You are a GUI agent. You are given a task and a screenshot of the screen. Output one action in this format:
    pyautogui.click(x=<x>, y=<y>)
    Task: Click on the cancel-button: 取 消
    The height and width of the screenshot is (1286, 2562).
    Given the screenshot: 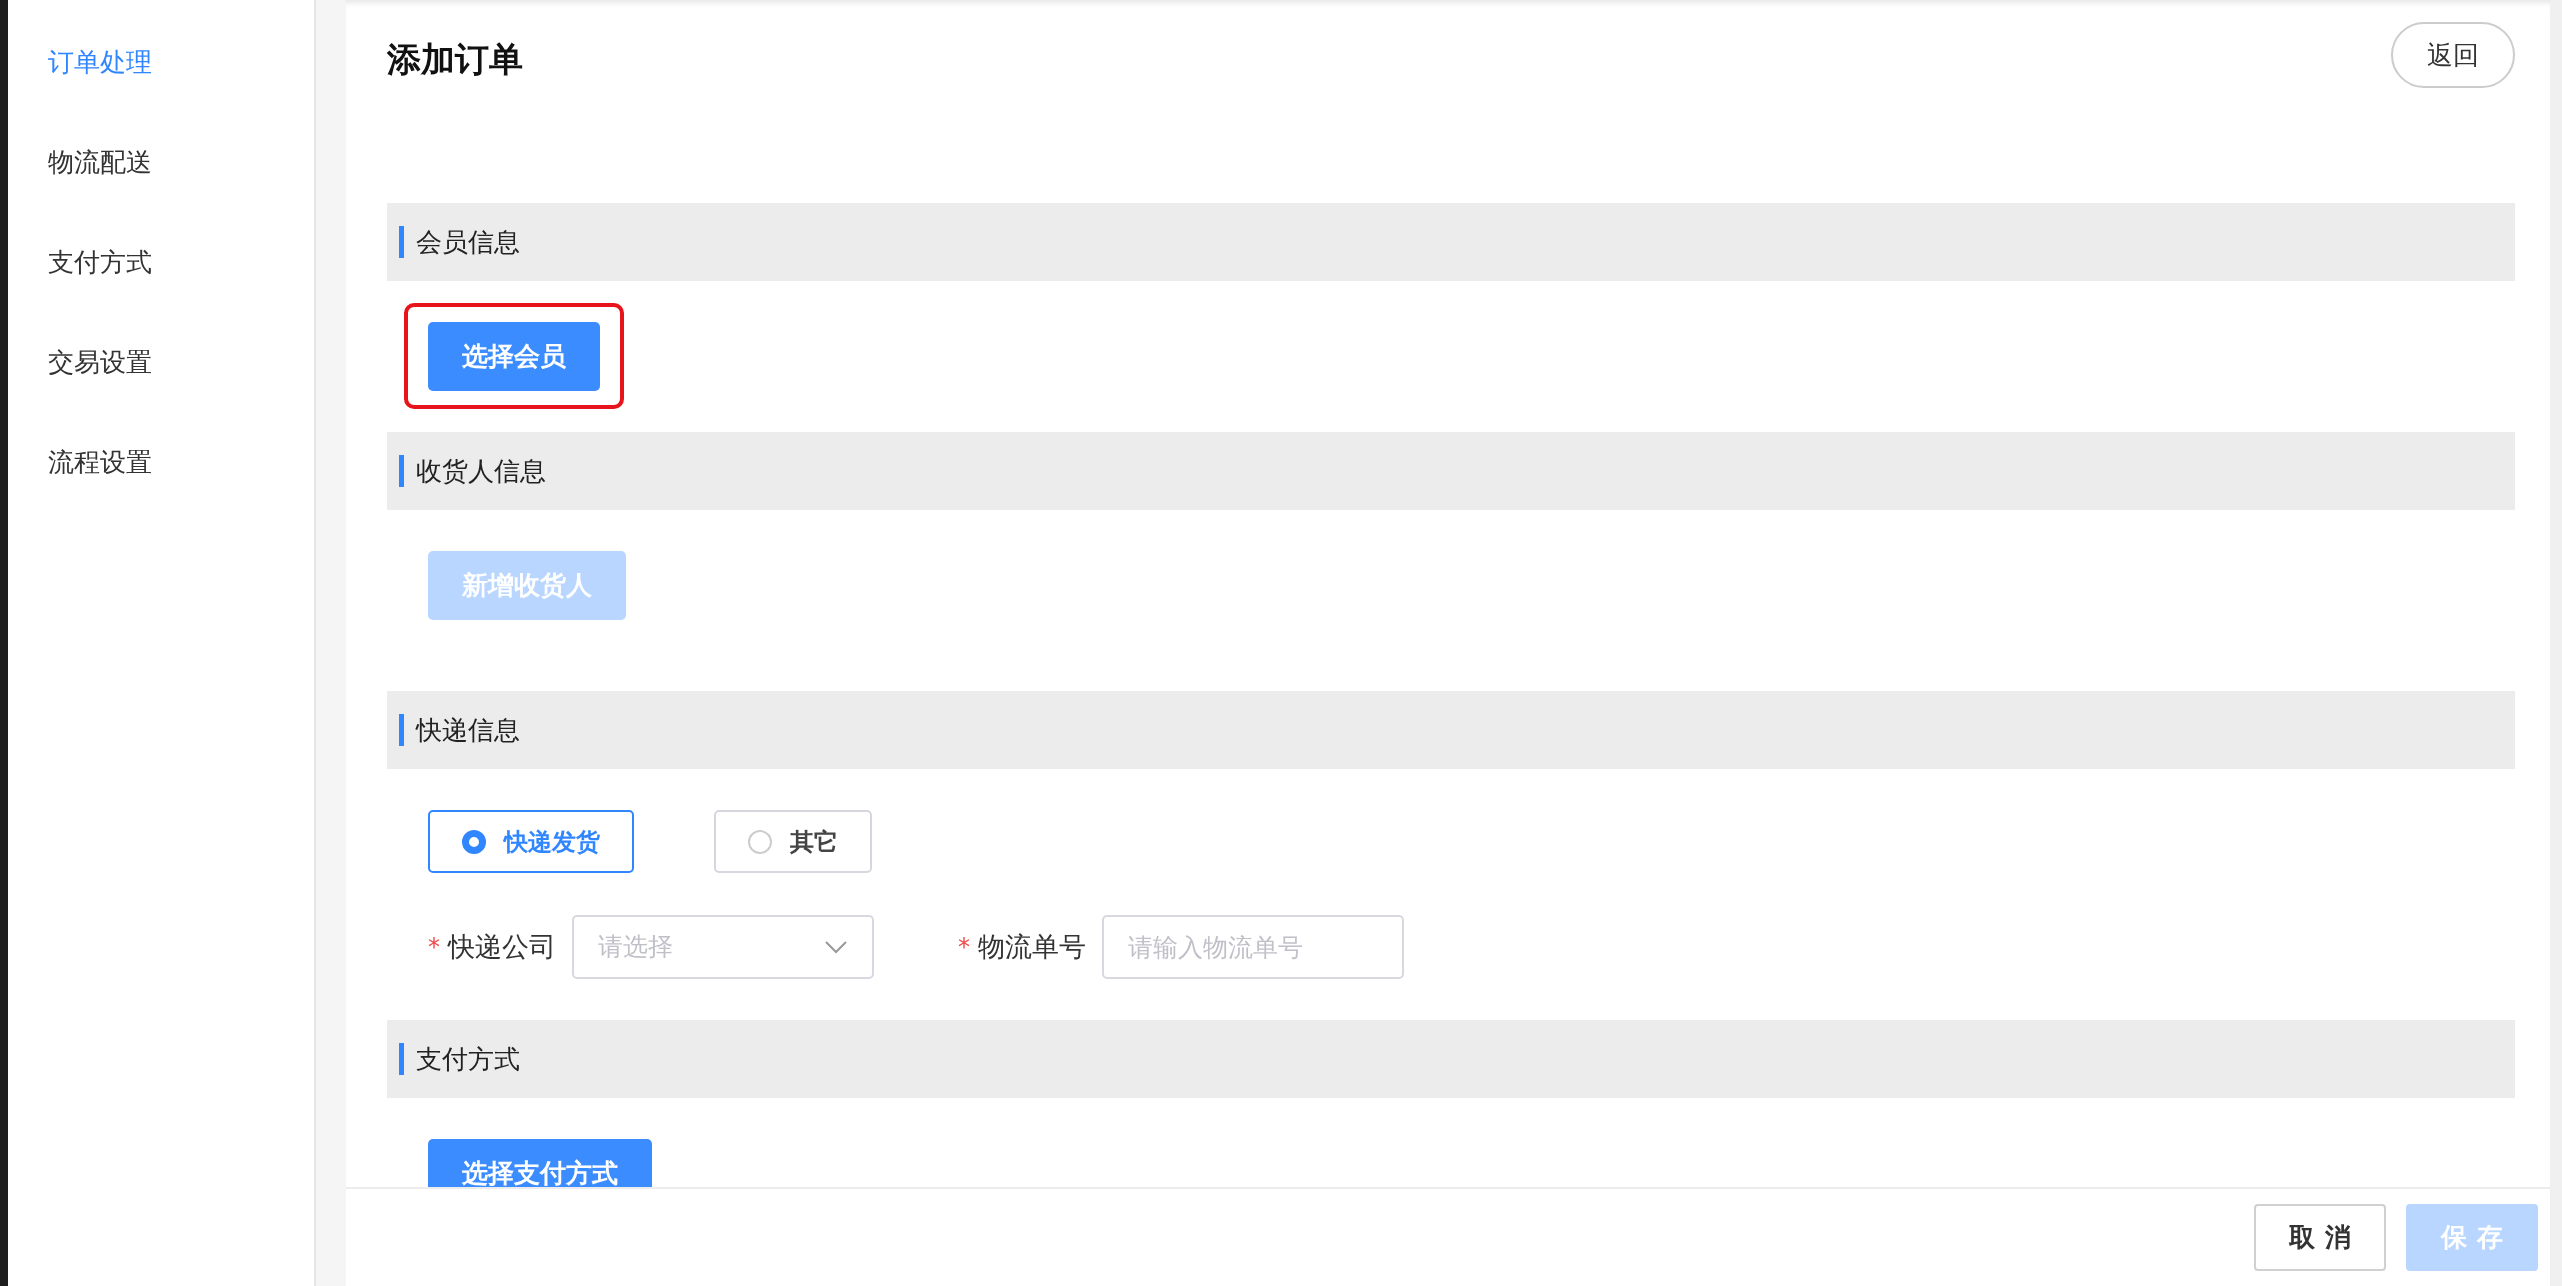 What is the action you would take?
    pyautogui.click(x=2320, y=1237)
    